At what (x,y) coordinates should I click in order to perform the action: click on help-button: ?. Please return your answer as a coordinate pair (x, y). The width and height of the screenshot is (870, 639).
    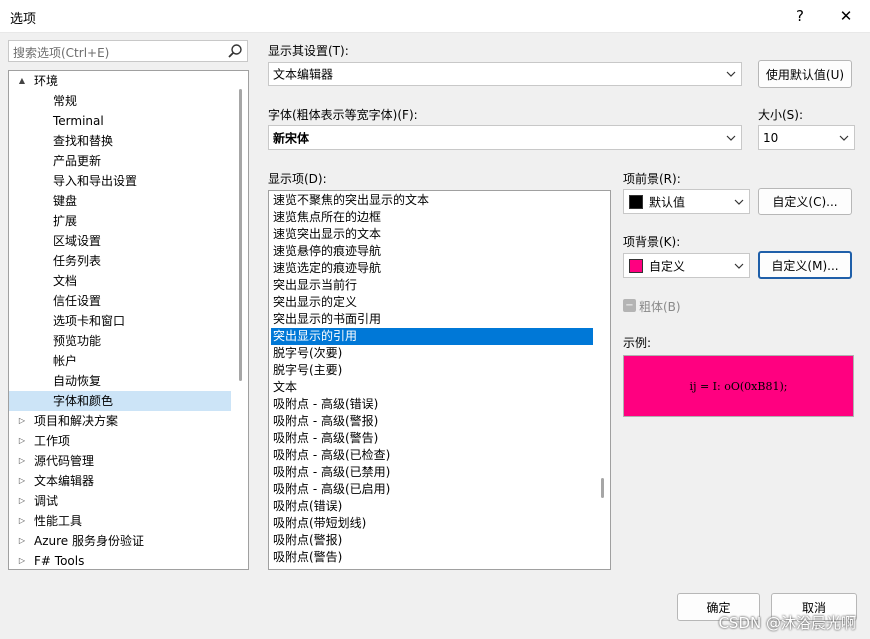
    Looking at the image, I should click on (800, 16).